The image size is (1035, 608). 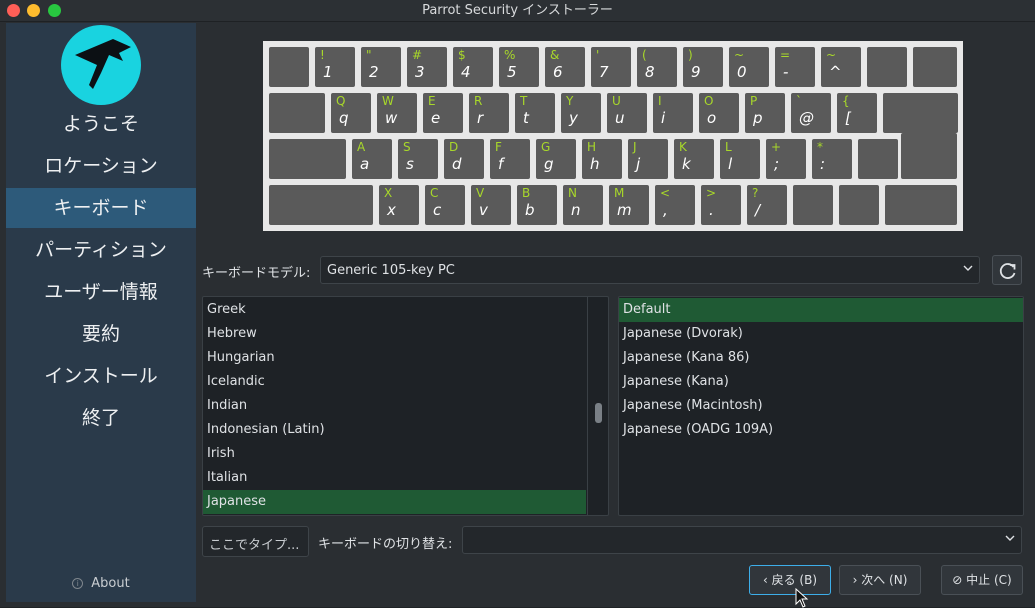 I want to click on key-upper-label: R, so click(x=478, y=101).